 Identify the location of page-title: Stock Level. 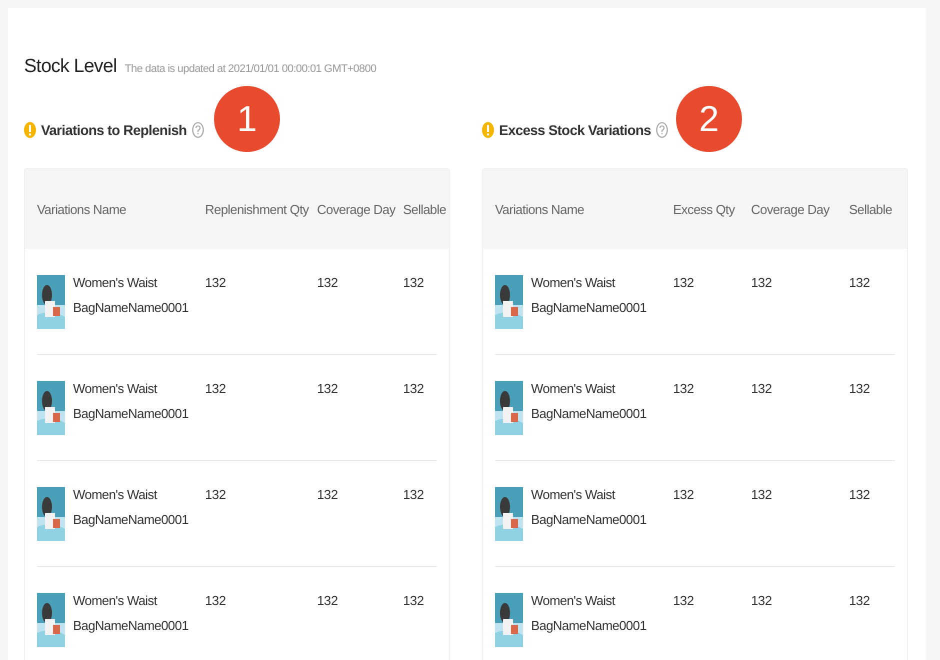
(70, 67).